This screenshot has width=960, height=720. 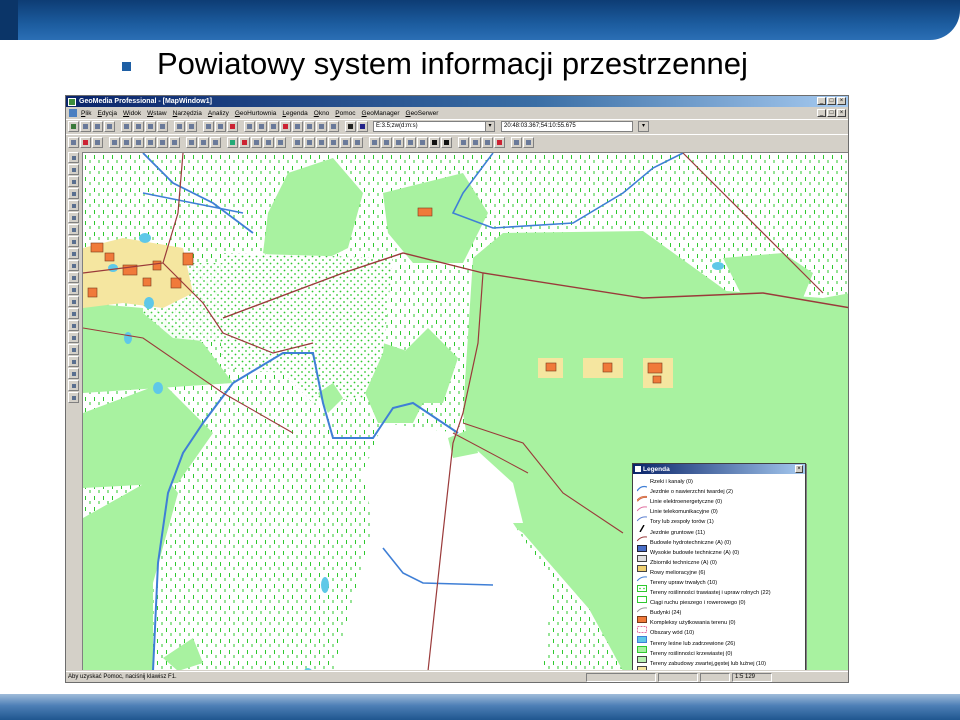 What do you see at coordinates (799, 469) in the screenshot?
I see `legend-close-button: ×` at bounding box center [799, 469].